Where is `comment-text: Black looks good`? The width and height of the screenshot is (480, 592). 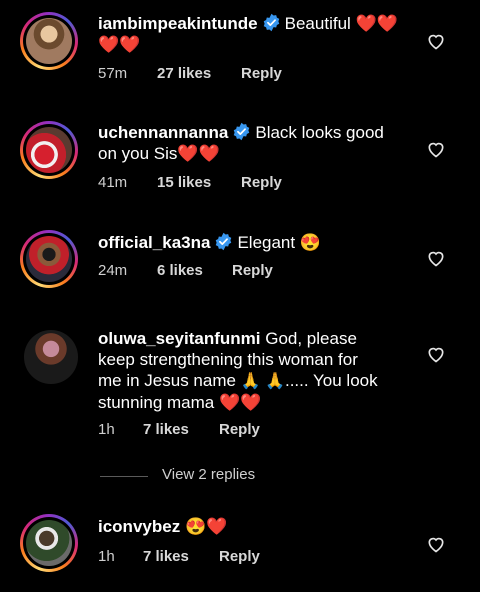
comment-text: Black looks good is located at coordinates (319, 132).